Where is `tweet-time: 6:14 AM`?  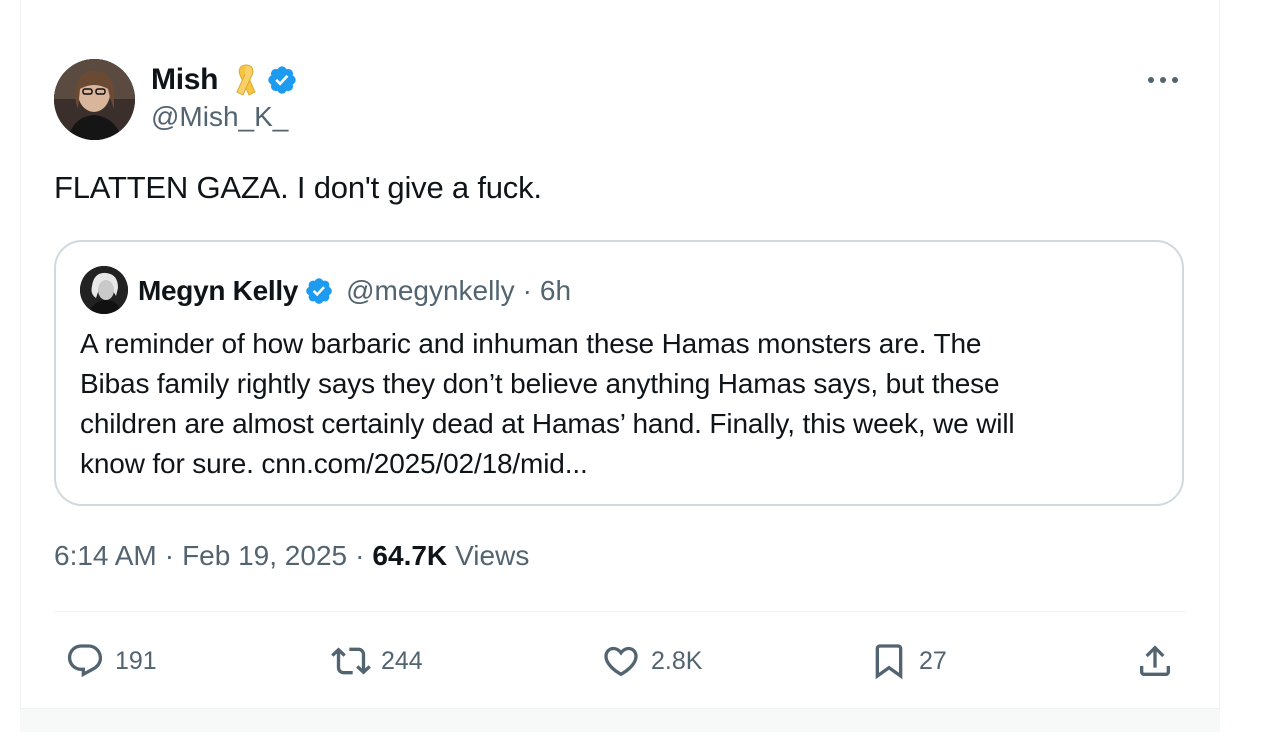
tweet-time: 6:14 AM is located at coordinates (105, 556).